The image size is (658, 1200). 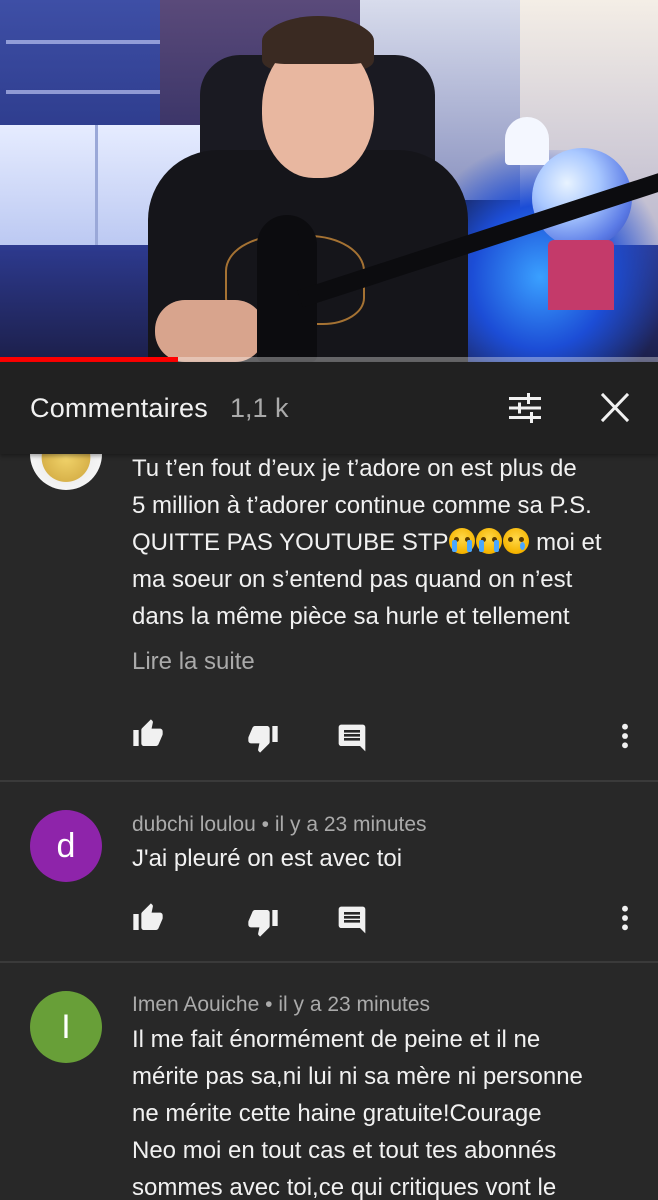 What do you see at coordinates (193, 662) in the screenshot?
I see `read-more-link: Lire la suite` at bounding box center [193, 662].